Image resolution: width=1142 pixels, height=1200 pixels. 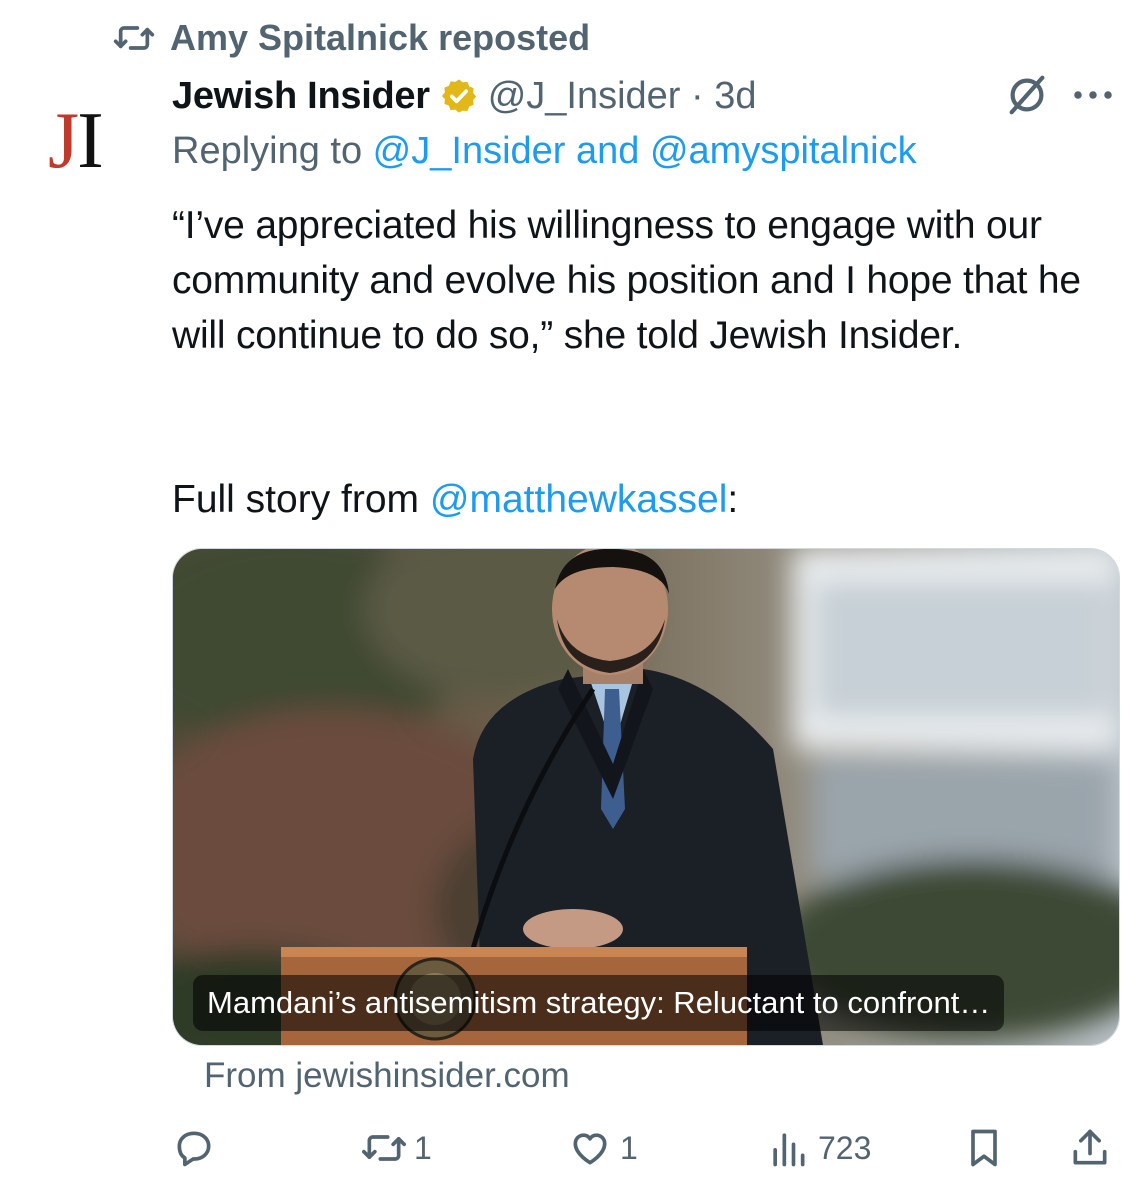 I want to click on post-time: 3d, so click(x=735, y=96).